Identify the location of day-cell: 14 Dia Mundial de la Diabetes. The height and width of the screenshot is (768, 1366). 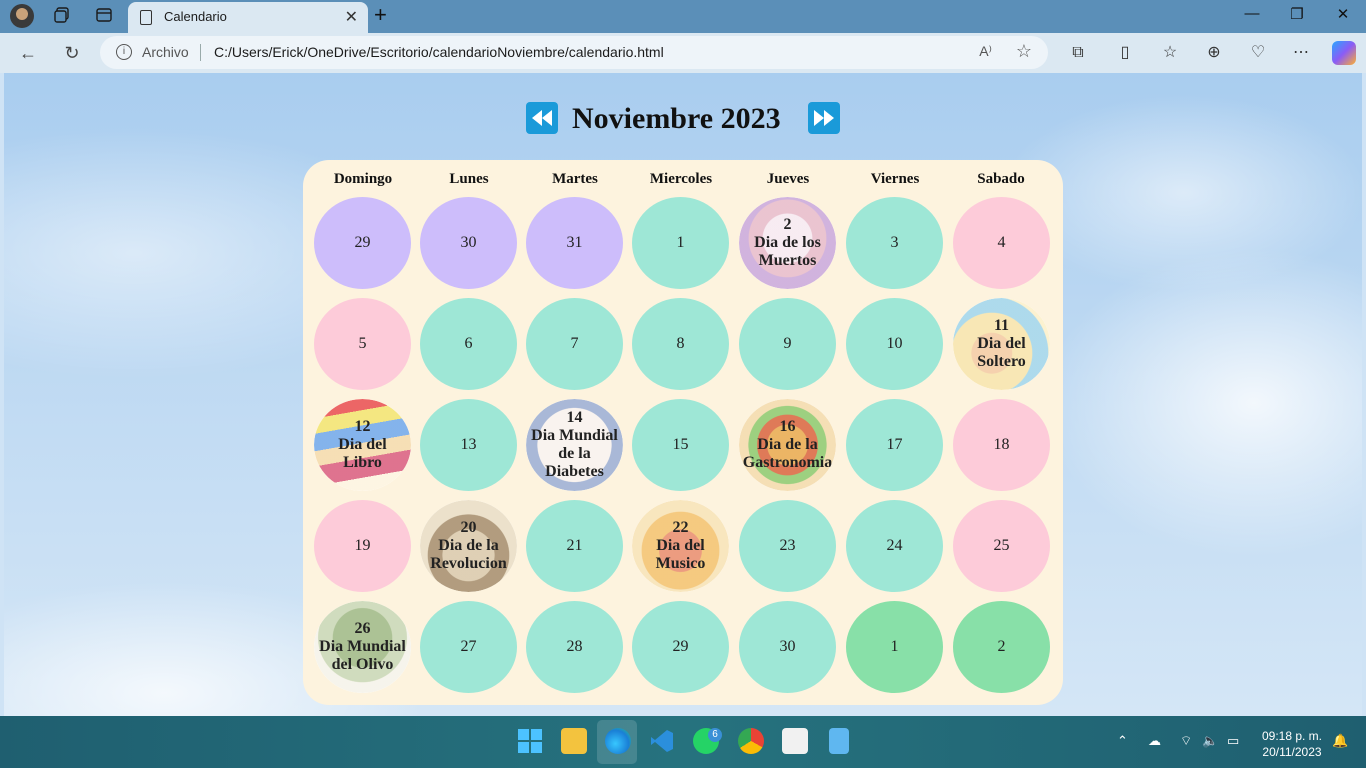
(574, 445).